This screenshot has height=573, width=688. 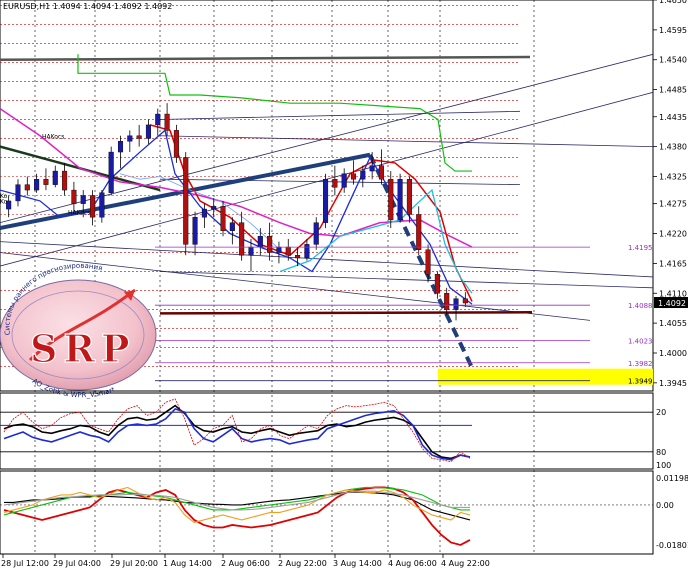 What do you see at coordinates (83, 348) in the screenshot?
I see `logo-letters: SRP` at bounding box center [83, 348].